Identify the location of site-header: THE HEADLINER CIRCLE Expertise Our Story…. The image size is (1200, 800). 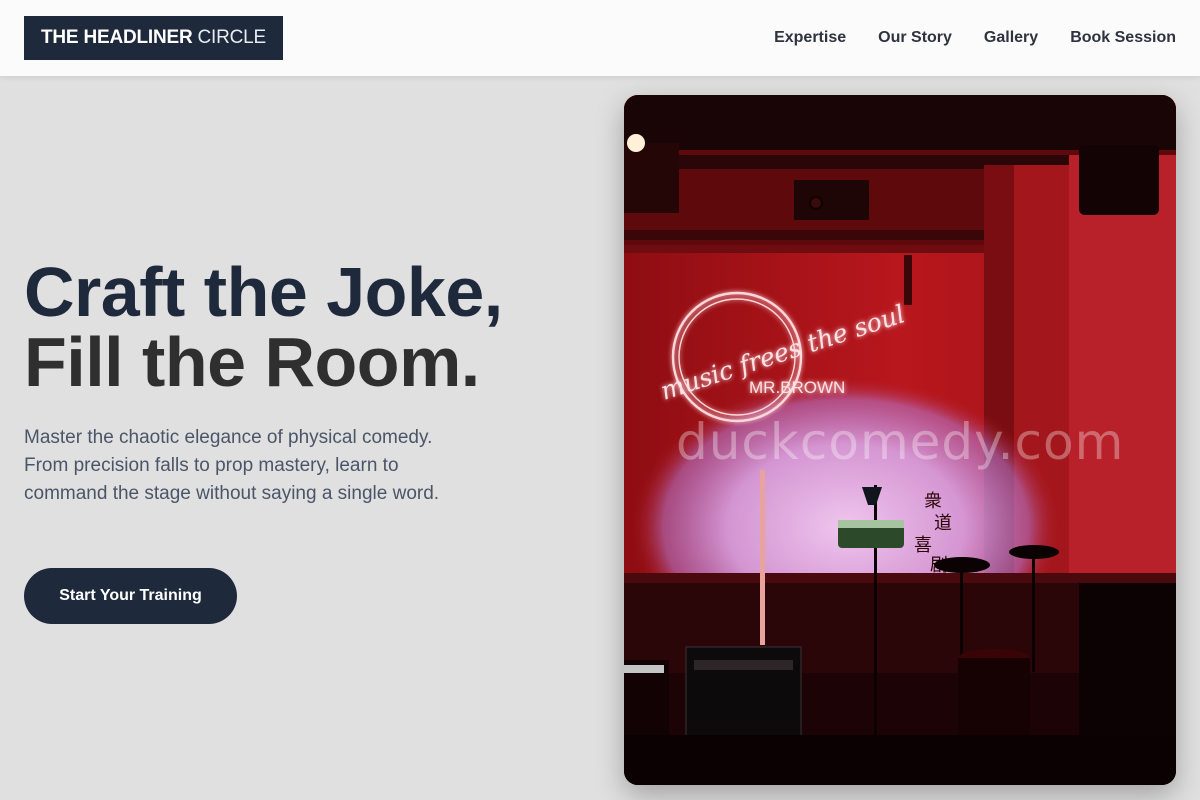
(600, 38).